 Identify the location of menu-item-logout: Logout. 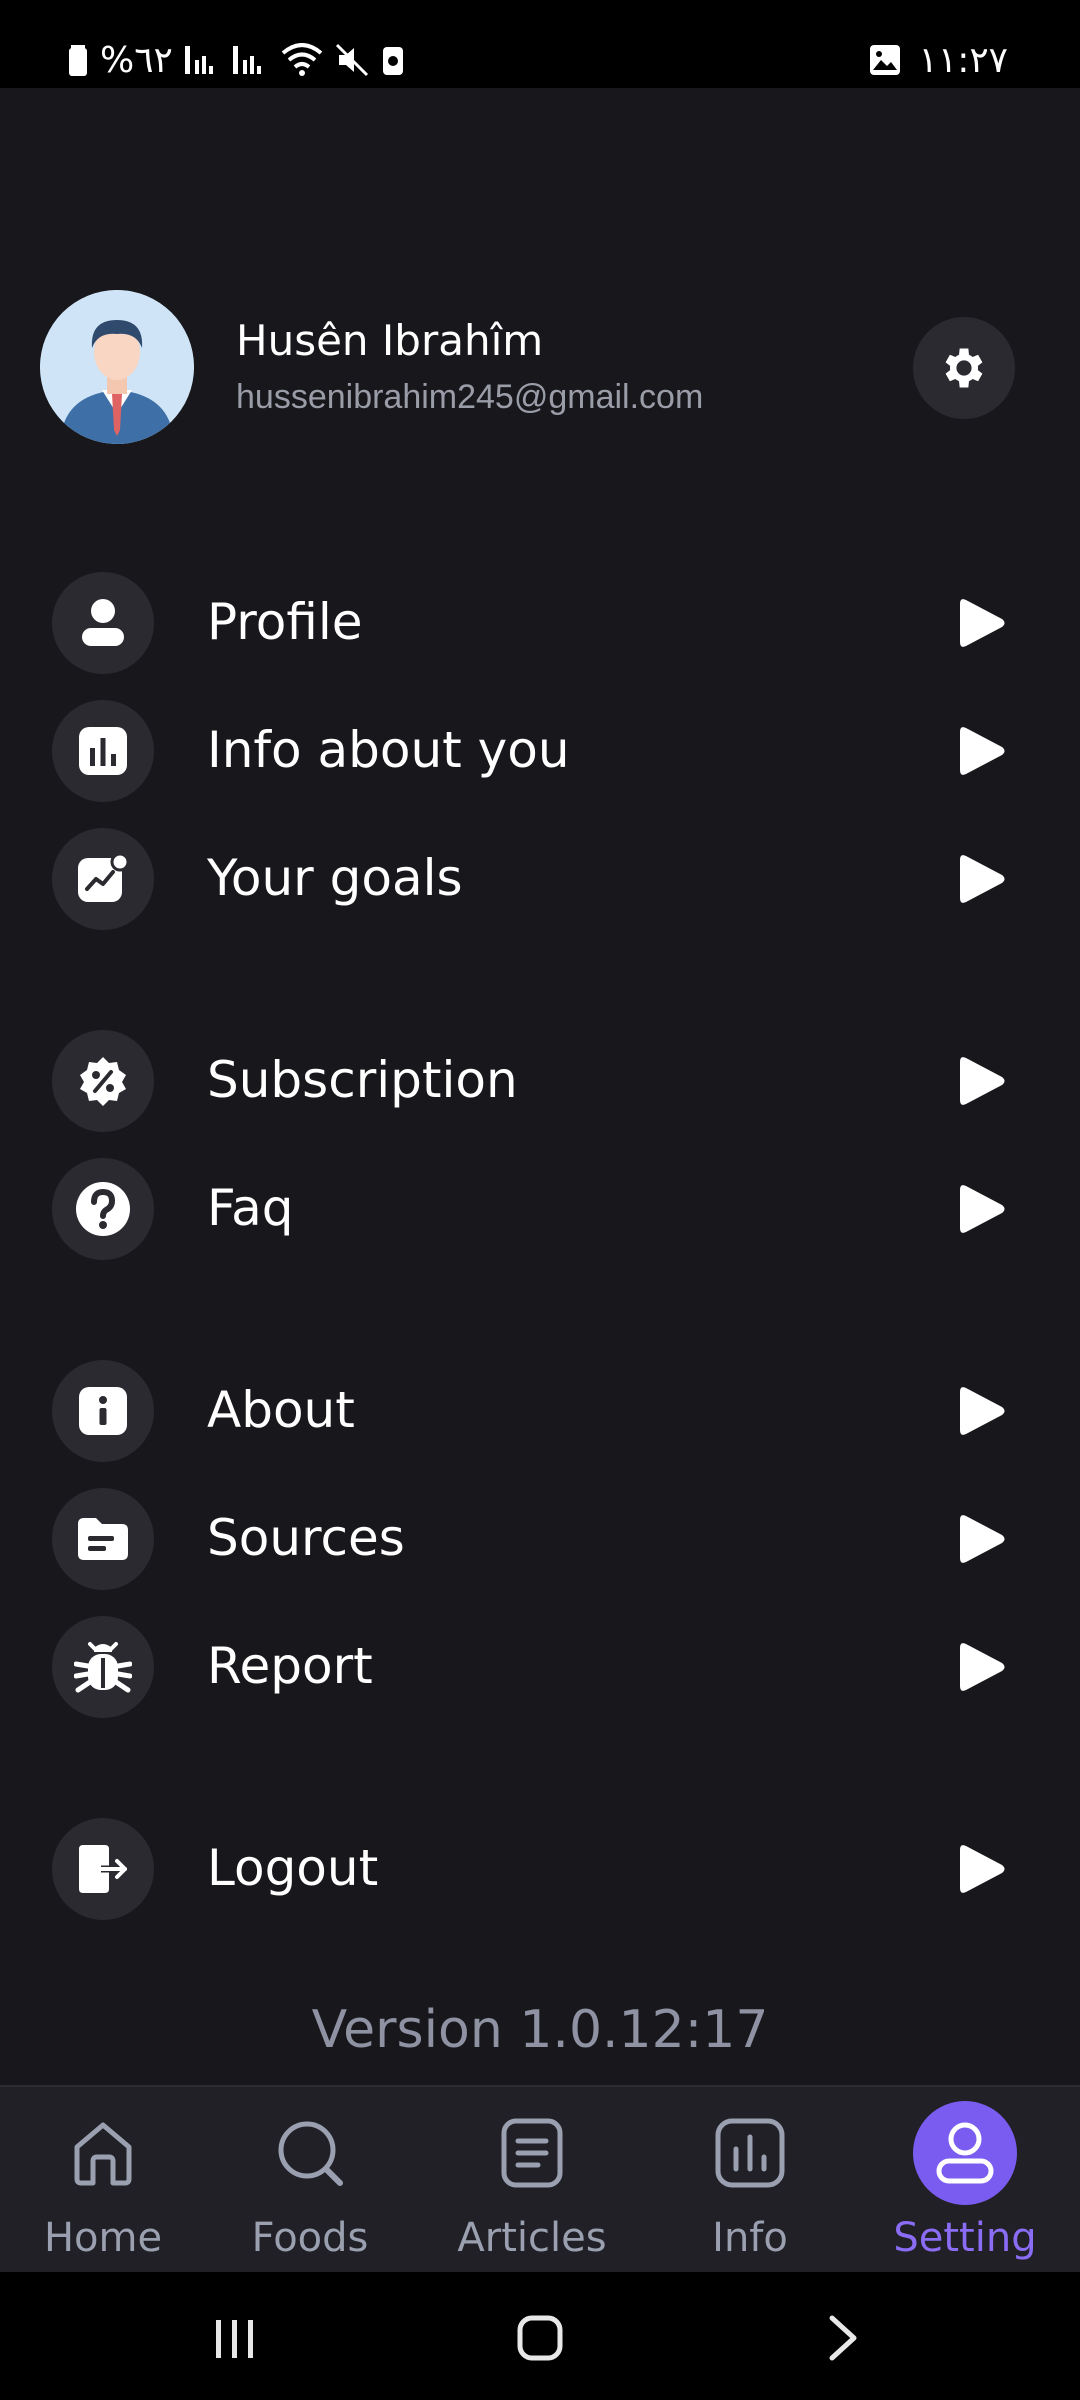
(540, 1868).